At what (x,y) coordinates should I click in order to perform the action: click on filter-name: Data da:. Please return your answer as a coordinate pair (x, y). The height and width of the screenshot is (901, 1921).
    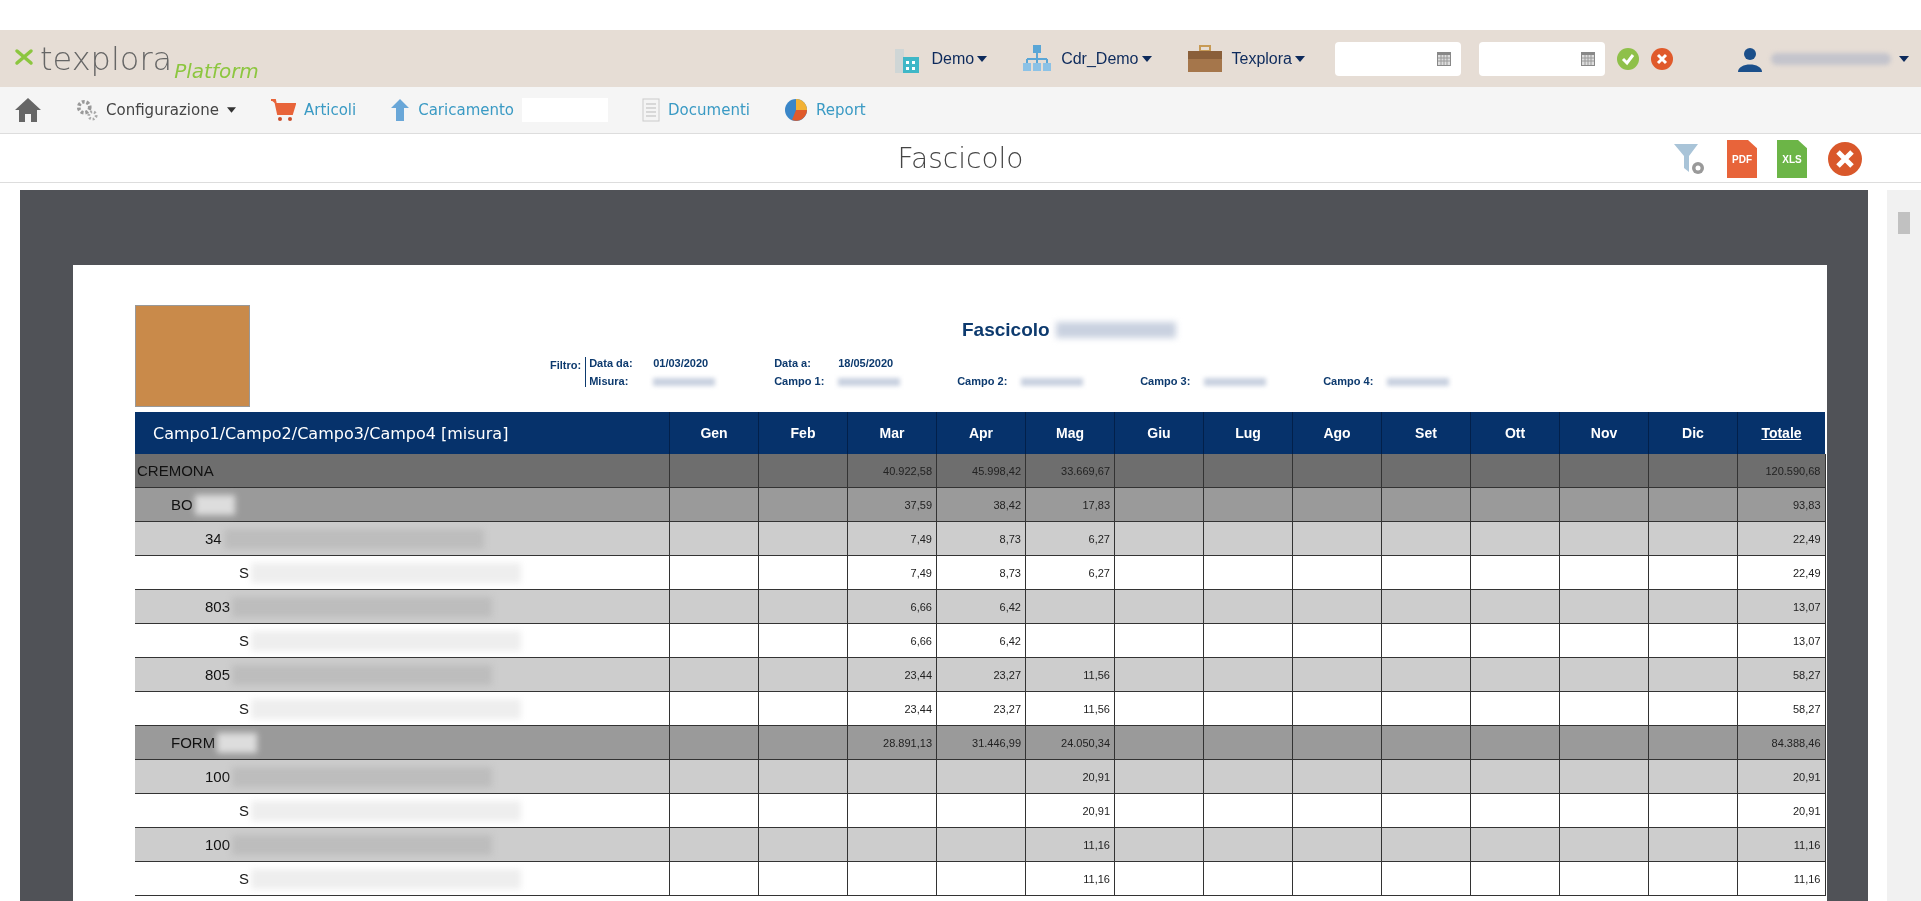
    Looking at the image, I should click on (611, 363).